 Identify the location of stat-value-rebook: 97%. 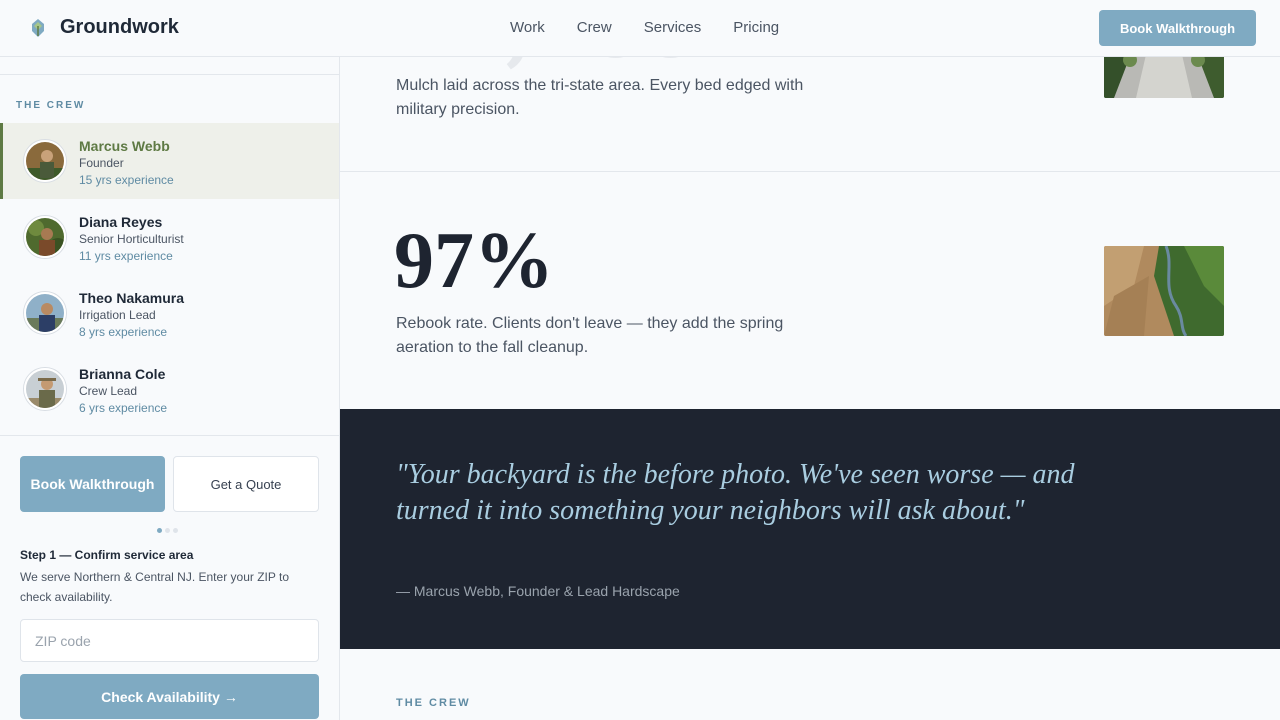
(474, 261).